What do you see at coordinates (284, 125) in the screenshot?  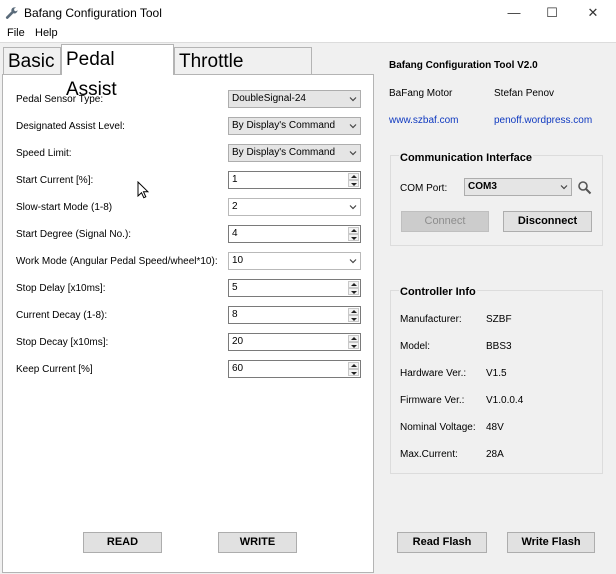 I see `designated-assist-level-value: By Display's Command` at bounding box center [284, 125].